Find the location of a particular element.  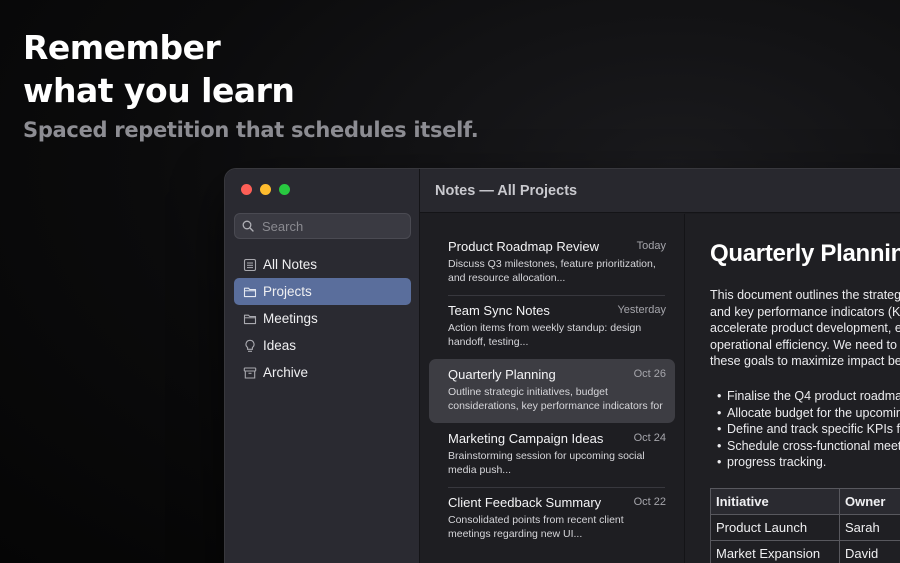

document-paragraph-line: and key performance indicators (K is located at coordinates (805, 311).